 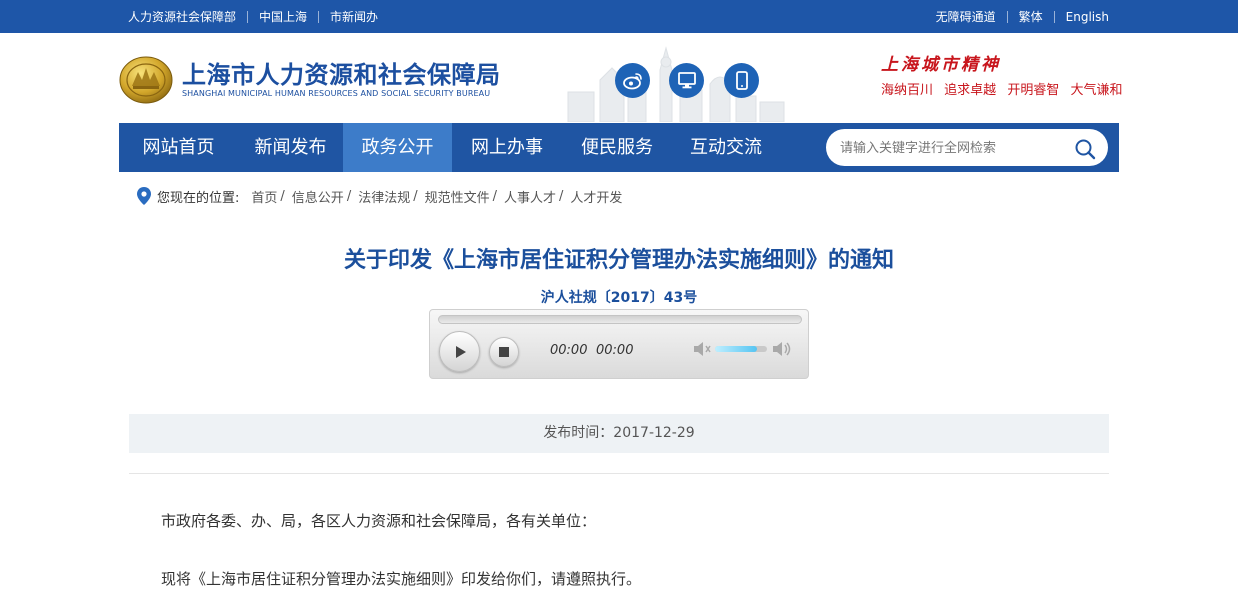 I want to click on search-input, so click(x=950, y=148).